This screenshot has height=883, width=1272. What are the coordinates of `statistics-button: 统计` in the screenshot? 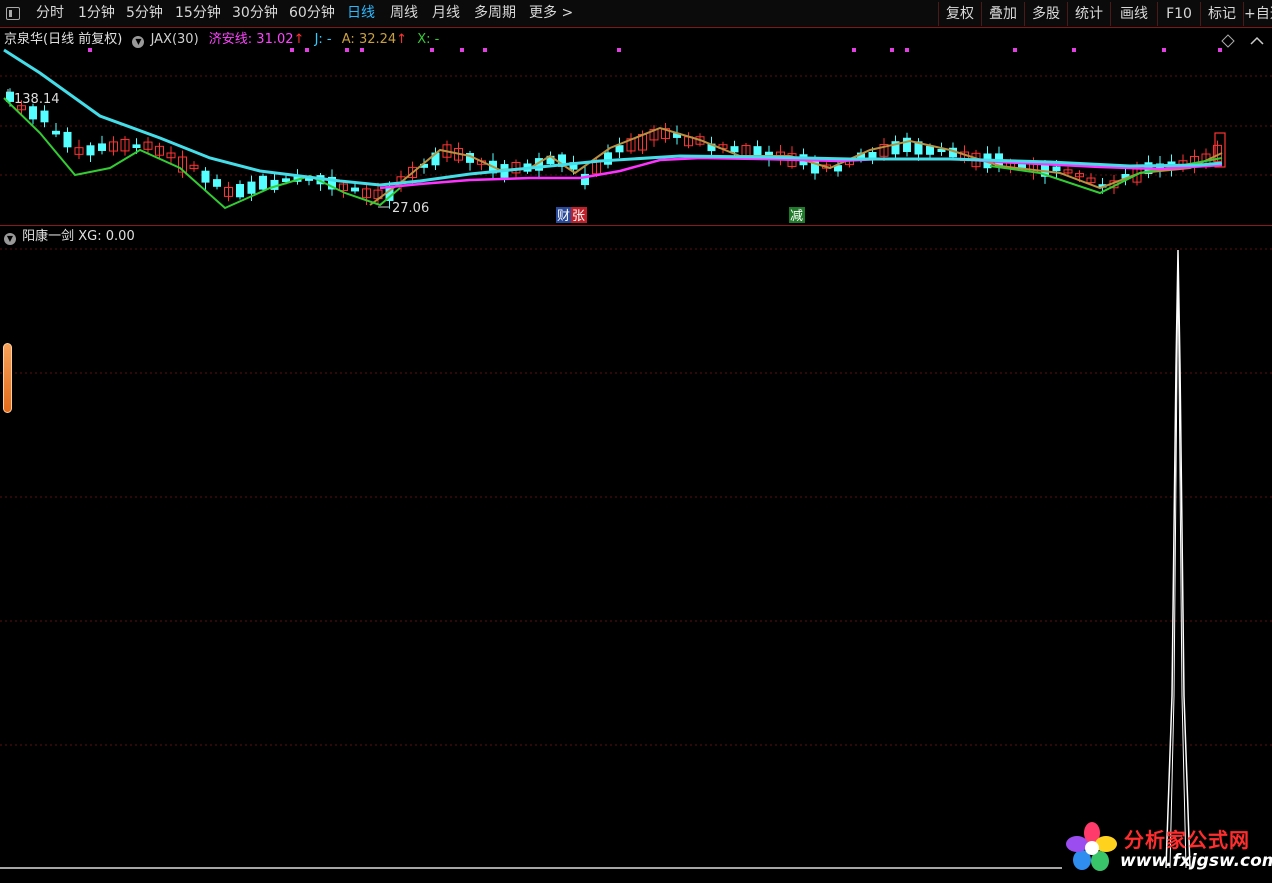 It's located at (1088, 14).